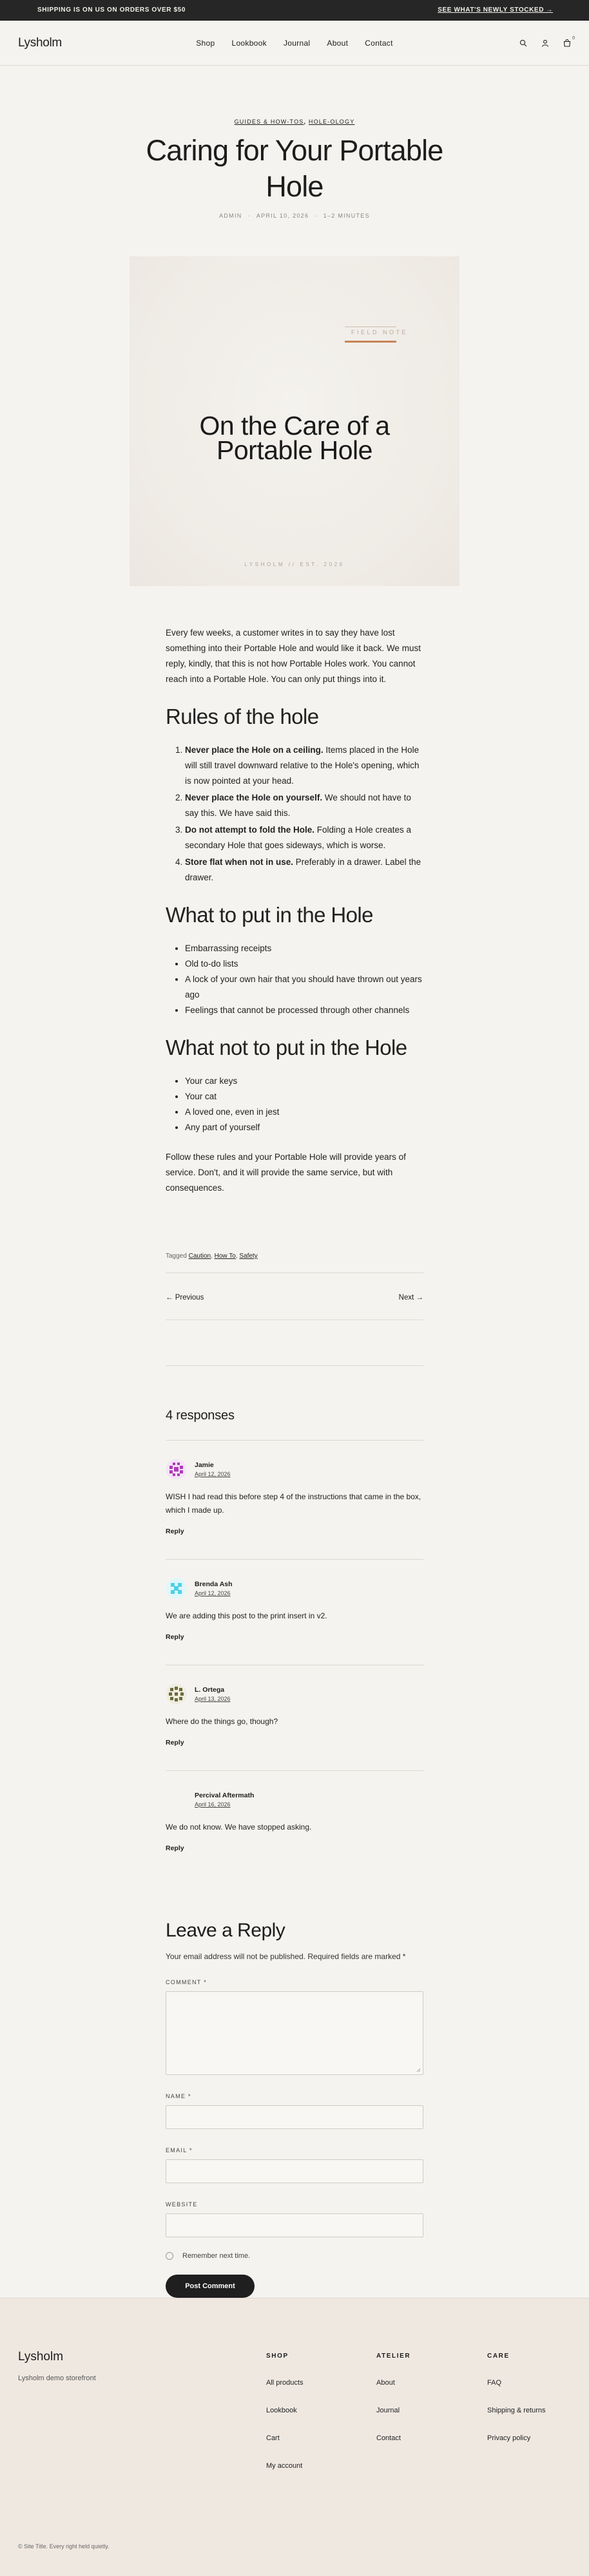 This screenshot has width=589, height=2576. Describe the element at coordinates (294, 450) in the screenshot. I see `hero-title-line: Portable Hole` at that location.